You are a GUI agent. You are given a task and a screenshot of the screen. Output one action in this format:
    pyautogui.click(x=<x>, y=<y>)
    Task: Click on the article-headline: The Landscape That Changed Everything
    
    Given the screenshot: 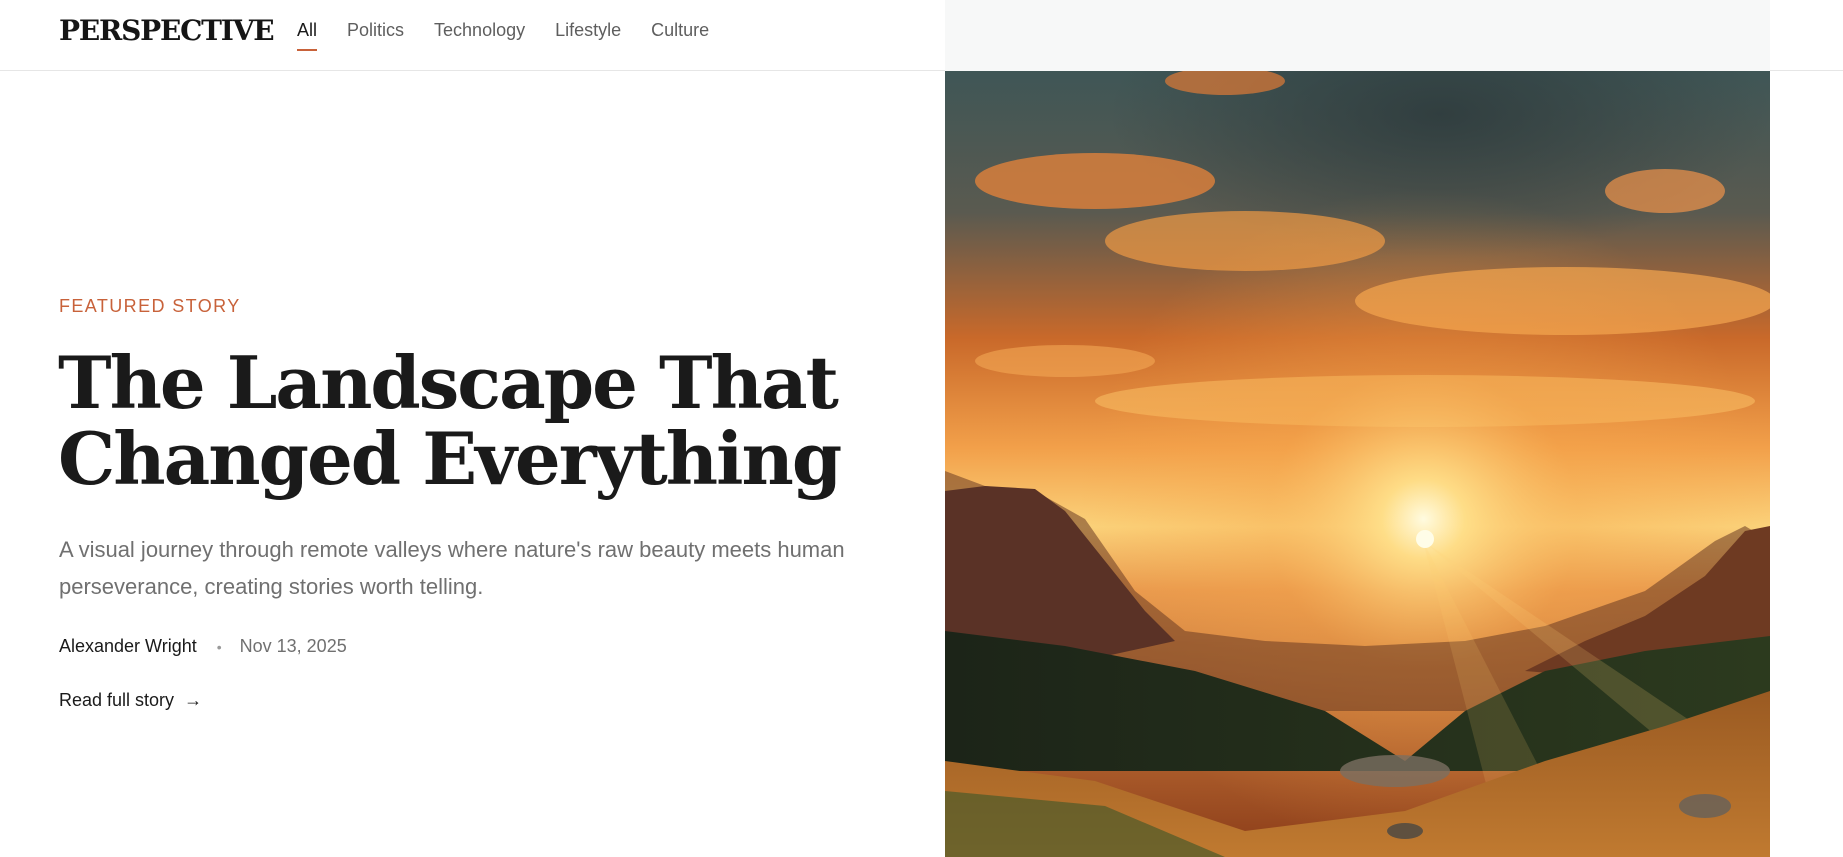 What is the action you would take?
    pyautogui.click(x=488, y=421)
    